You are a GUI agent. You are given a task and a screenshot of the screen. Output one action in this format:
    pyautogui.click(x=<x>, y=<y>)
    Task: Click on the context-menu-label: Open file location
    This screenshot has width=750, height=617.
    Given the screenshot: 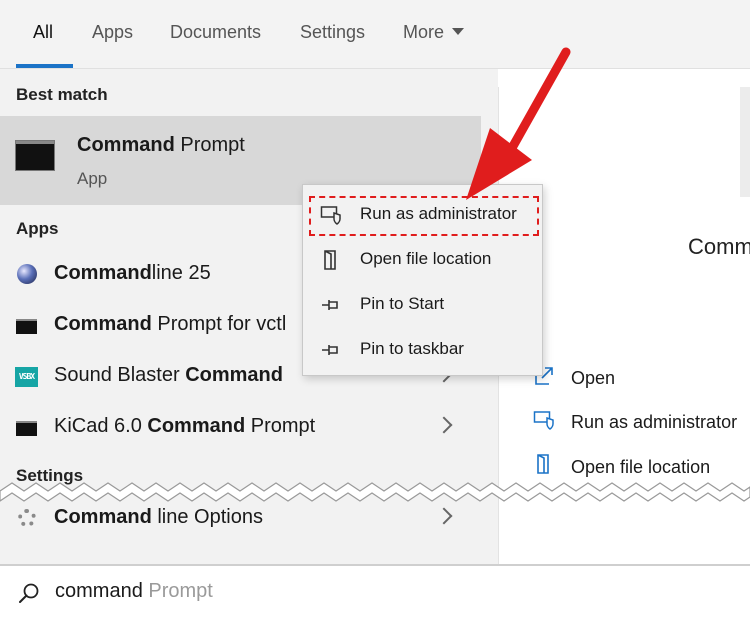 What is the action you would take?
    pyautogui.click(x=426, y=258)
    